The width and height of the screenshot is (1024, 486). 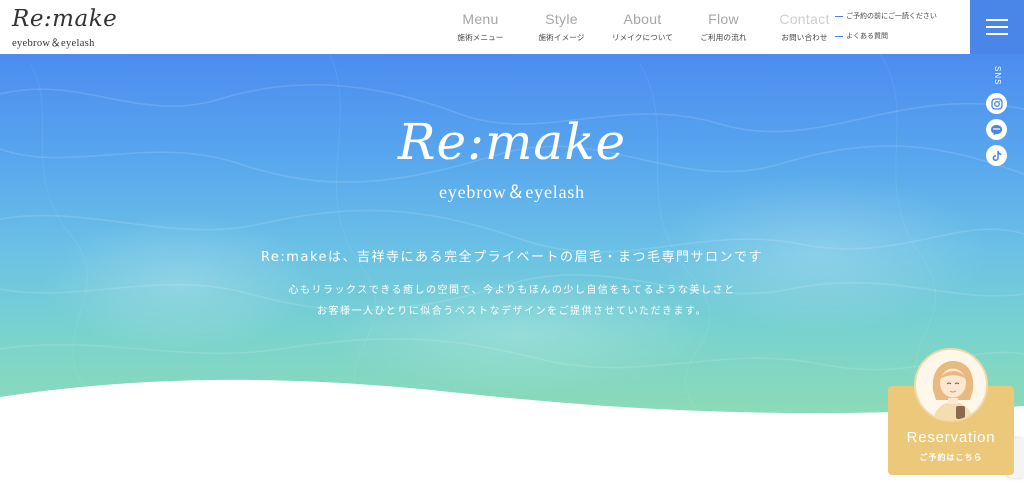 I want to click on nav-item-jp-label: お問い合わせ, so click(x=804, y=37).